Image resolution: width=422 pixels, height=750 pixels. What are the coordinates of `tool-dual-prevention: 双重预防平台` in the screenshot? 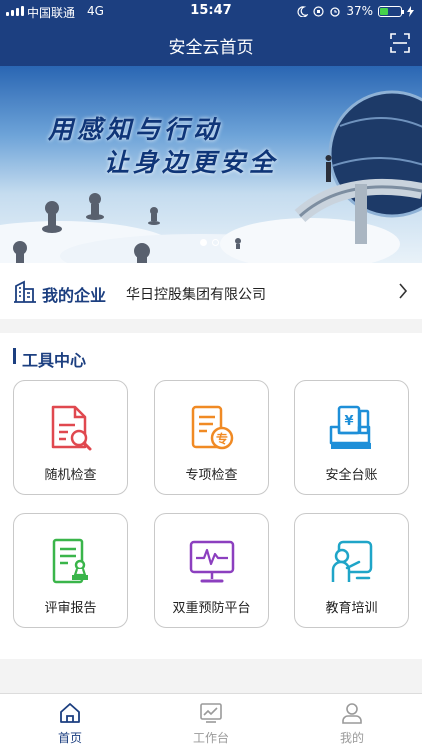 It's located at (211, 570).